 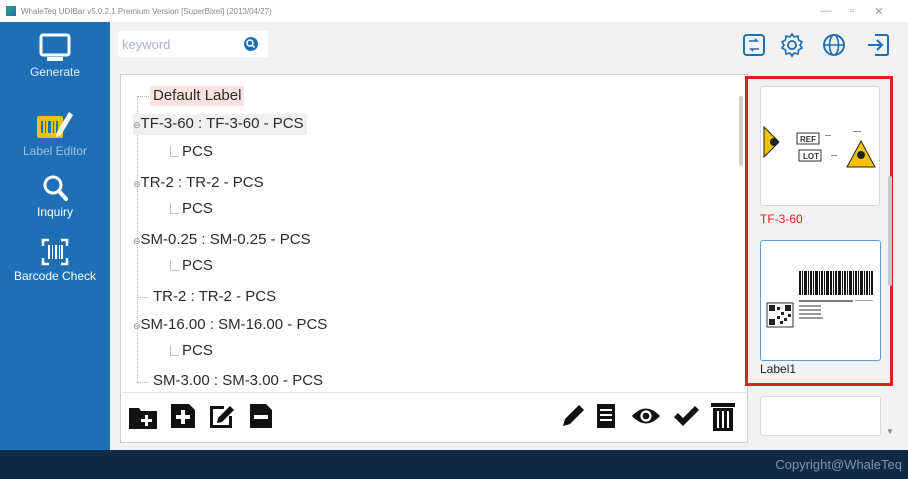 What do you see at coordinates (820, 416) in the screenshot?
I see `label-preview-card` at bounding box center [820, 416].